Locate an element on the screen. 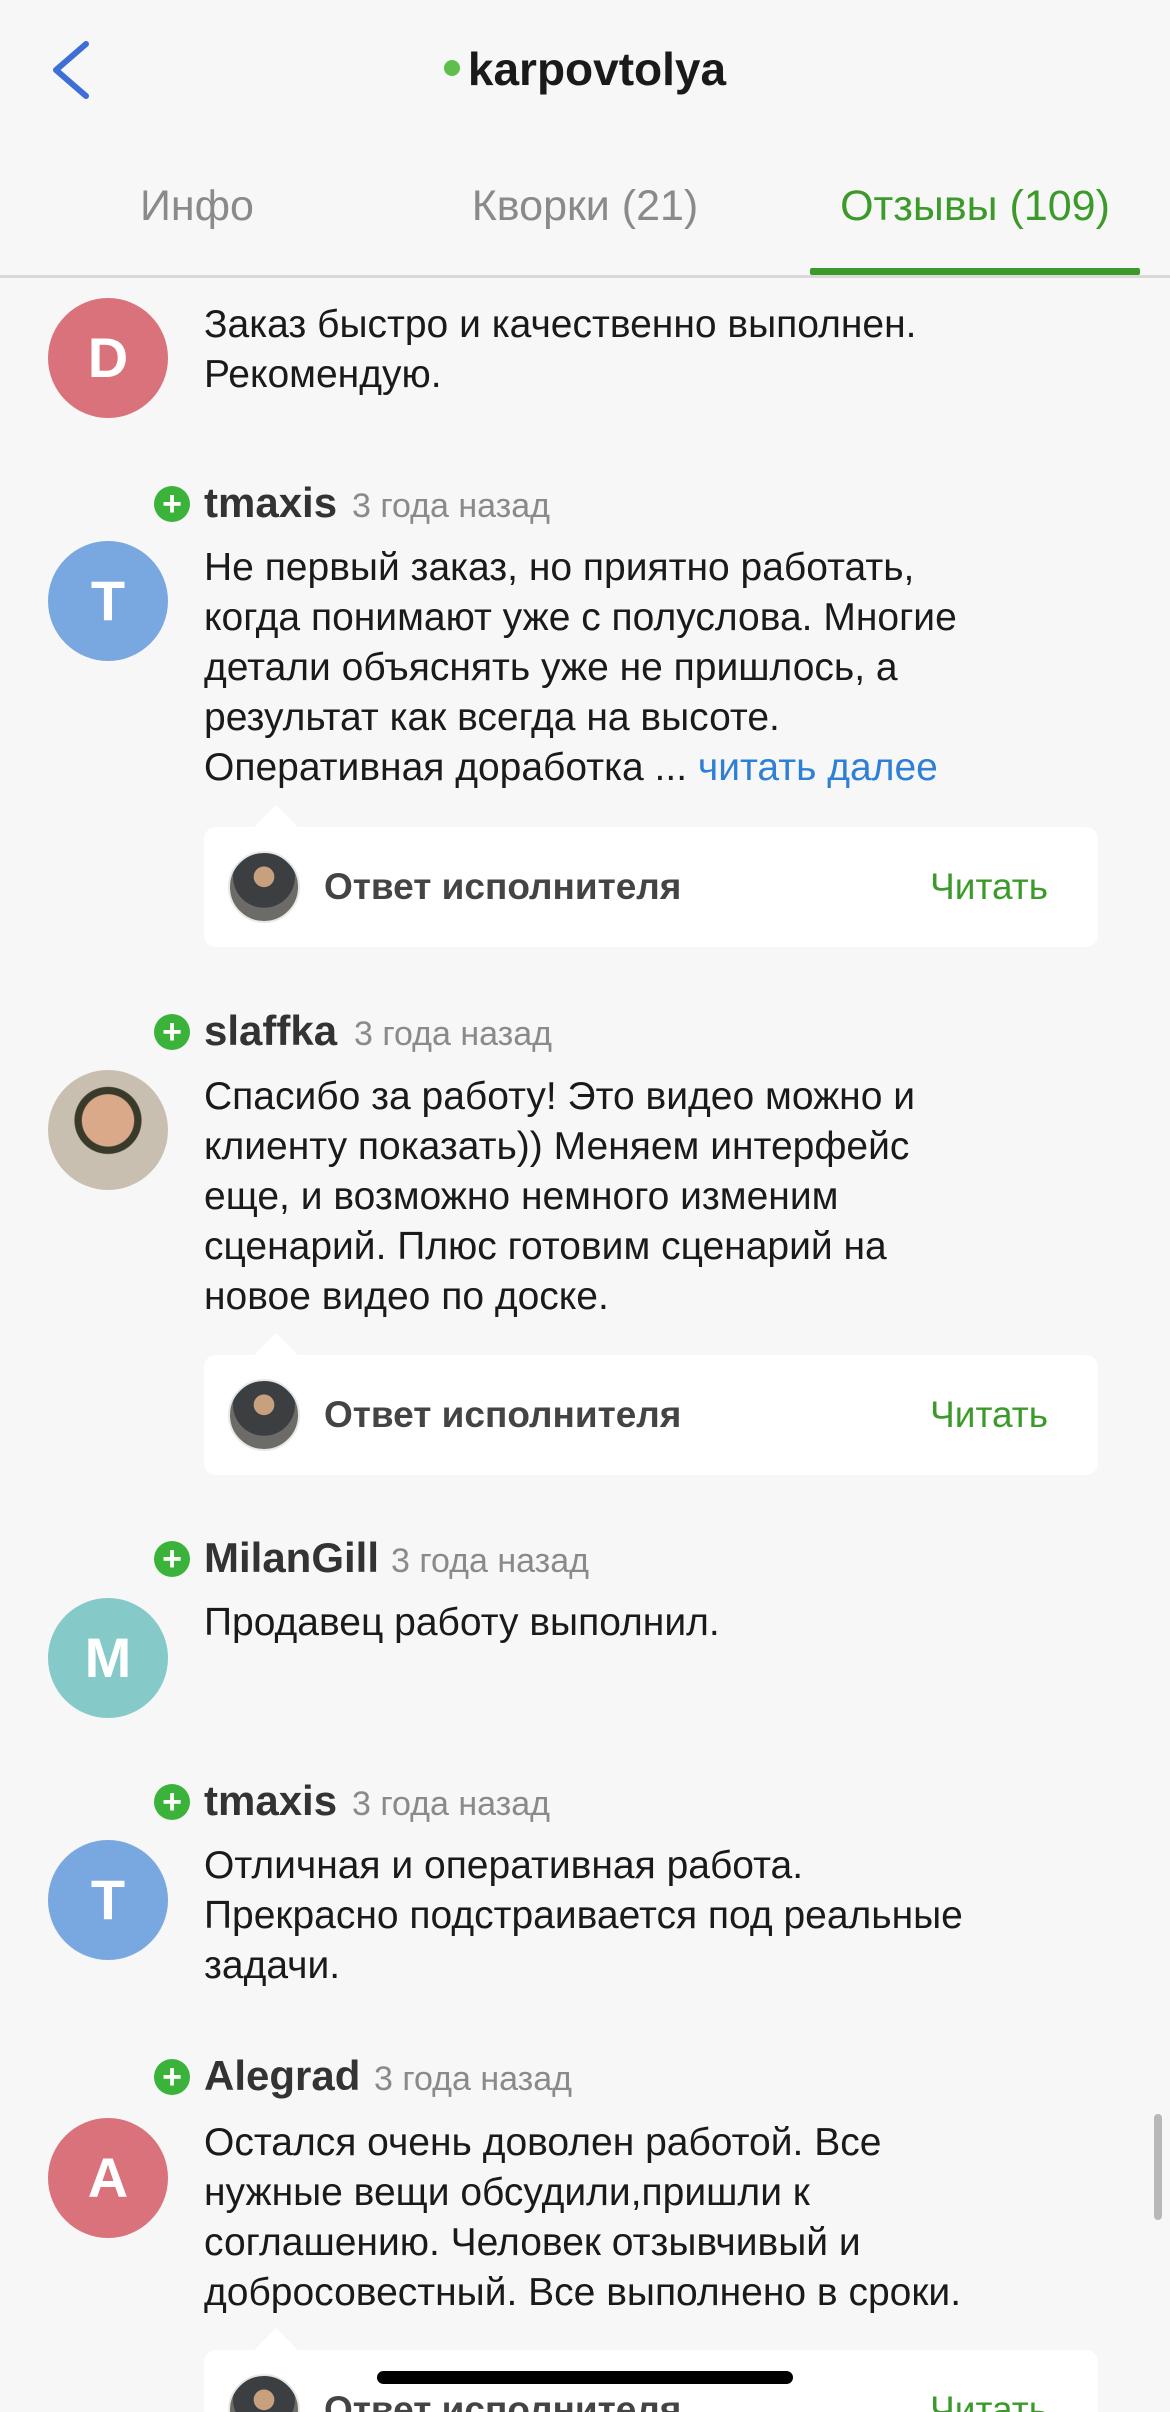 The image size is (1170, 2412). review-text: Продавец работу выполнил. is located at coordinates (462, 1622).